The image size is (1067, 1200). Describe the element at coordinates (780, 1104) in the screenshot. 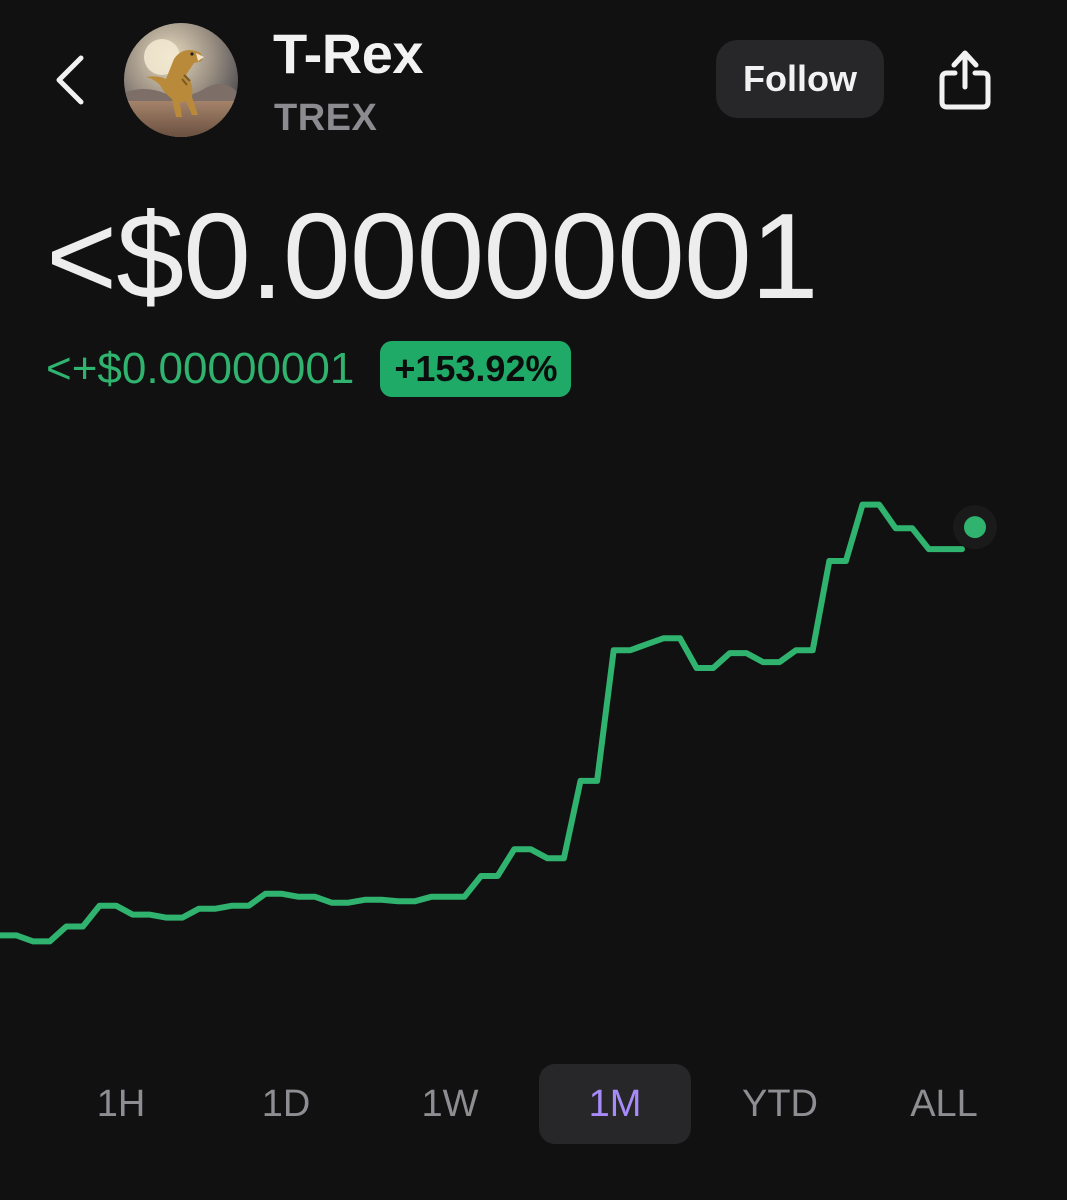

I see `range-tab-ytd: YTD` at that location.